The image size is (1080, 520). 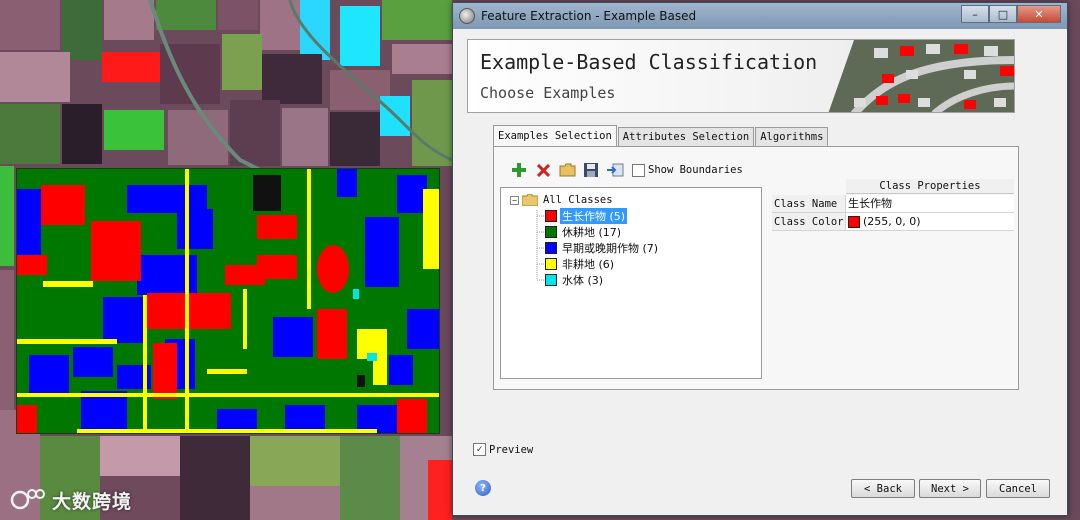 What do you see at coordinates (792, 136) in the screenshot?
I see `tab-algorithms: Algorithms` at bounding box center [792, 136].